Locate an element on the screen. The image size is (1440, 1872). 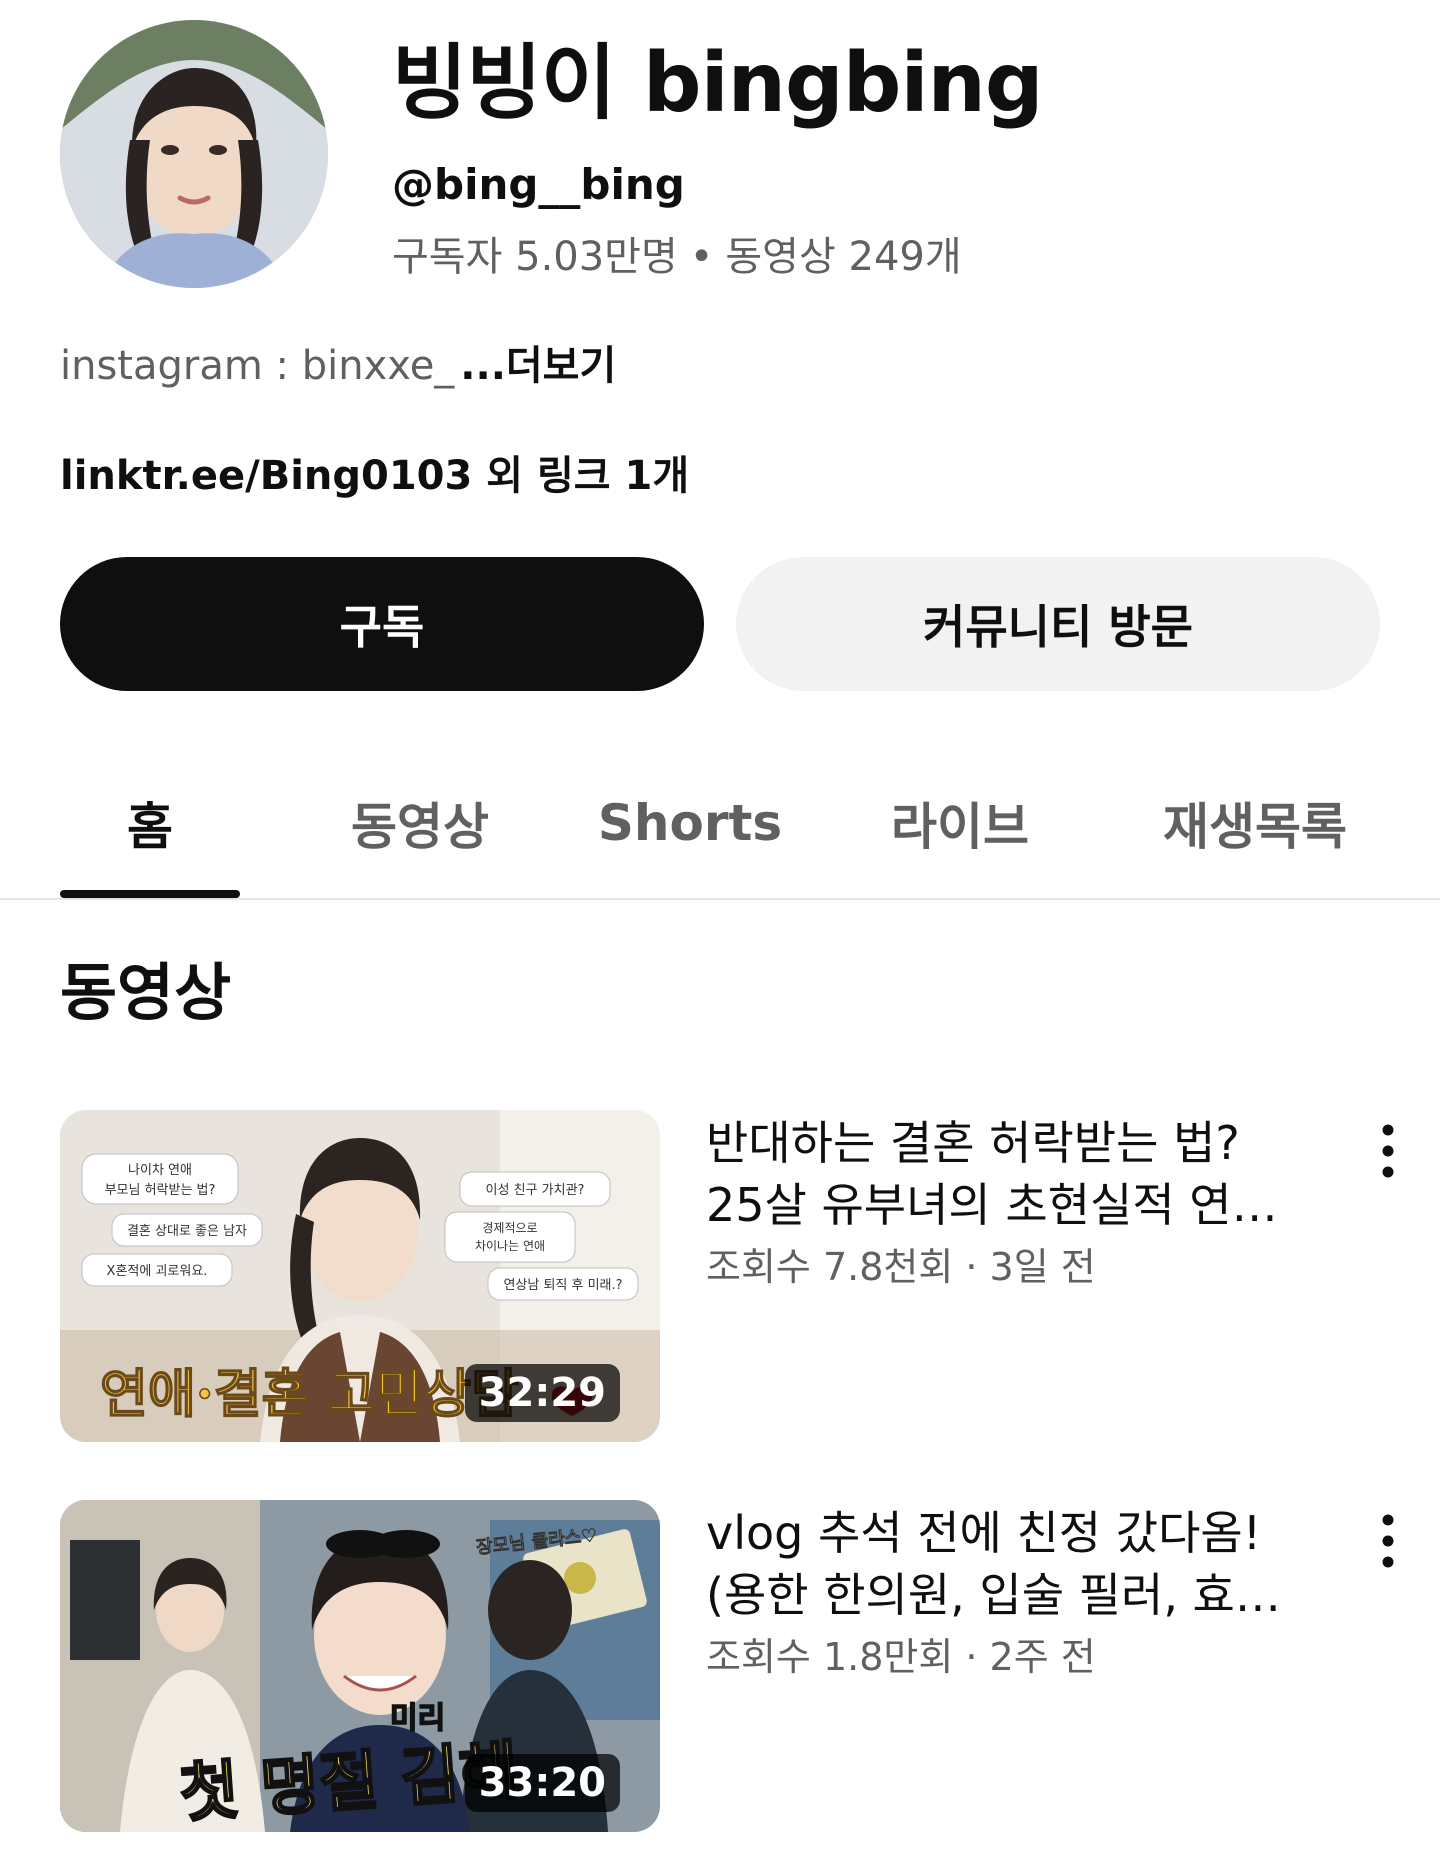
thumb-caption: 연애·결혼 고민상담 is located at coordinates (309, 1394).